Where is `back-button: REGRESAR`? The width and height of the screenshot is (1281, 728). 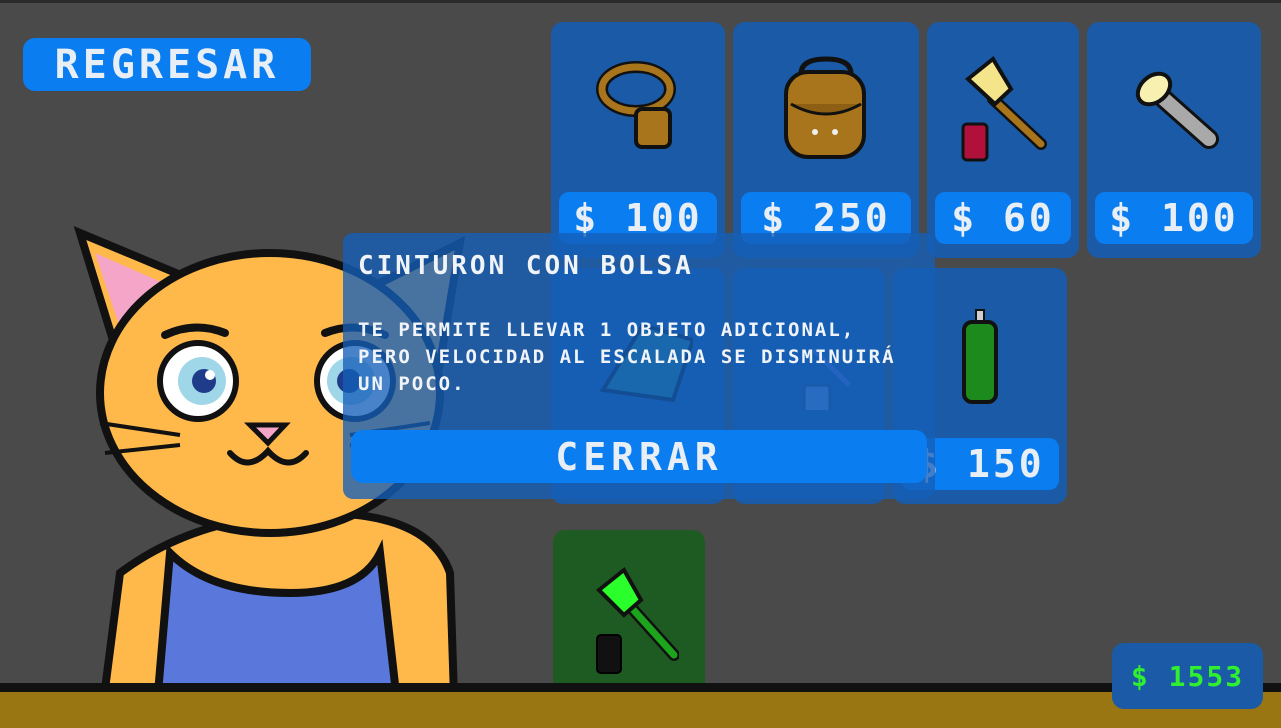
back-button: REGRESAR is located at coordinates (167, 64).